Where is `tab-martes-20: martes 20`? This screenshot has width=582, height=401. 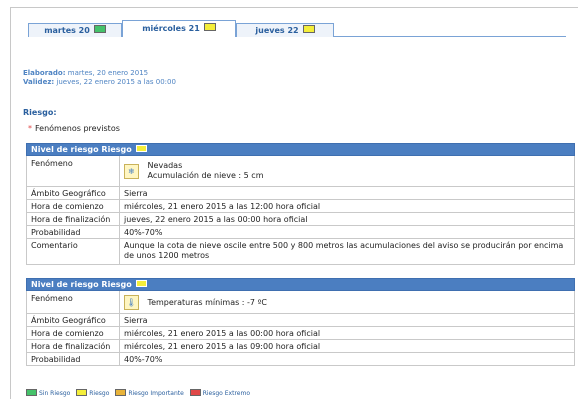
tab-martes-20: martes 20 is located at coordinates (75, 30).